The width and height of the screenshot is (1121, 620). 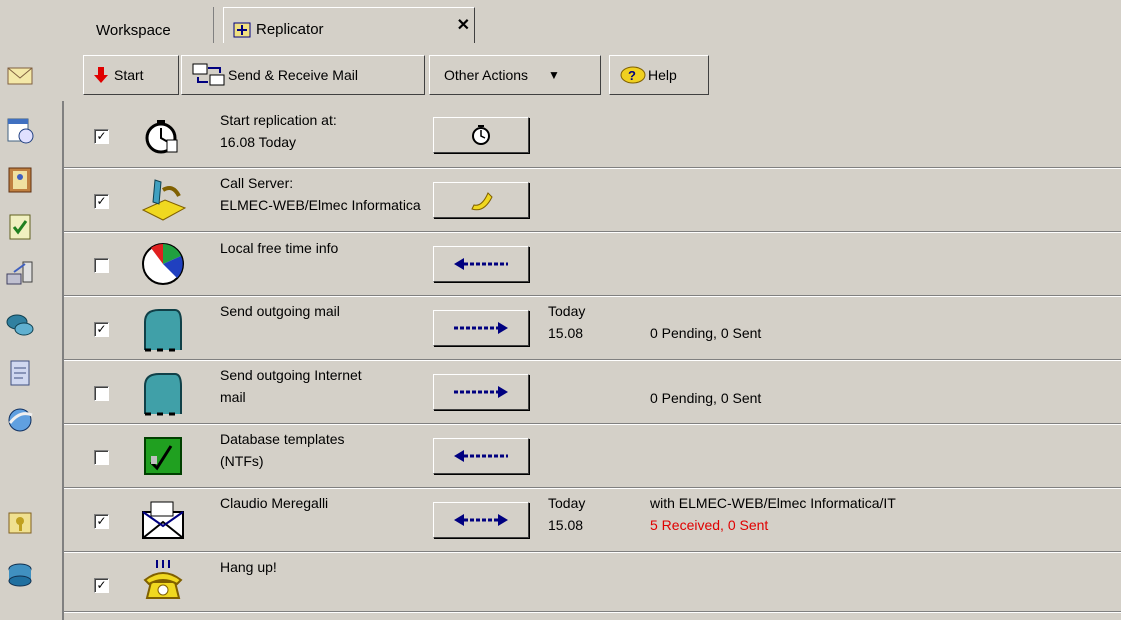 I want to click on replicator-tab-icon, so click(x=242, y=30).